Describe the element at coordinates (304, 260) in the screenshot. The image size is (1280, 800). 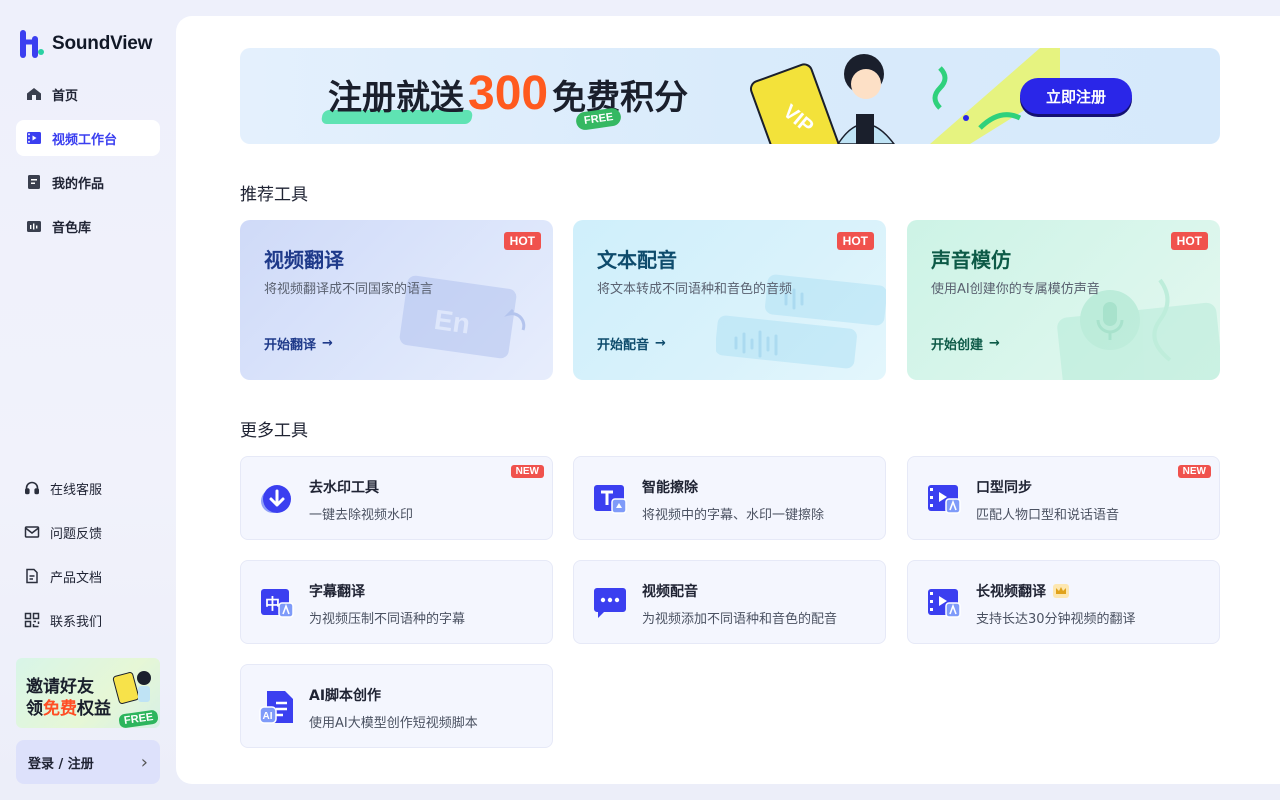
I see `card-title: 视频翻译` at that location.